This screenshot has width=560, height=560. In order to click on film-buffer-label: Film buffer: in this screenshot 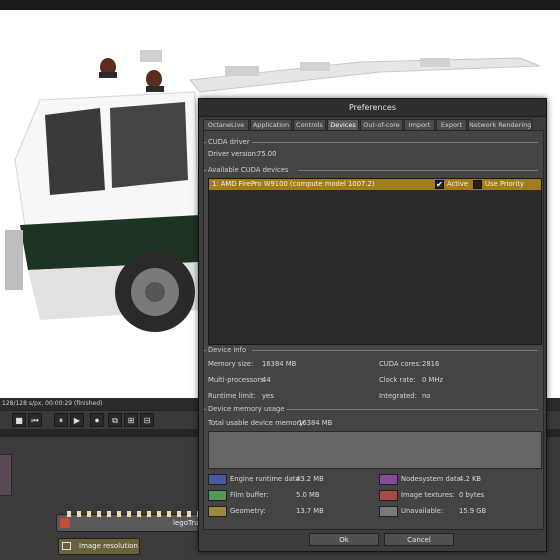, I will do `click(249, 495)`.